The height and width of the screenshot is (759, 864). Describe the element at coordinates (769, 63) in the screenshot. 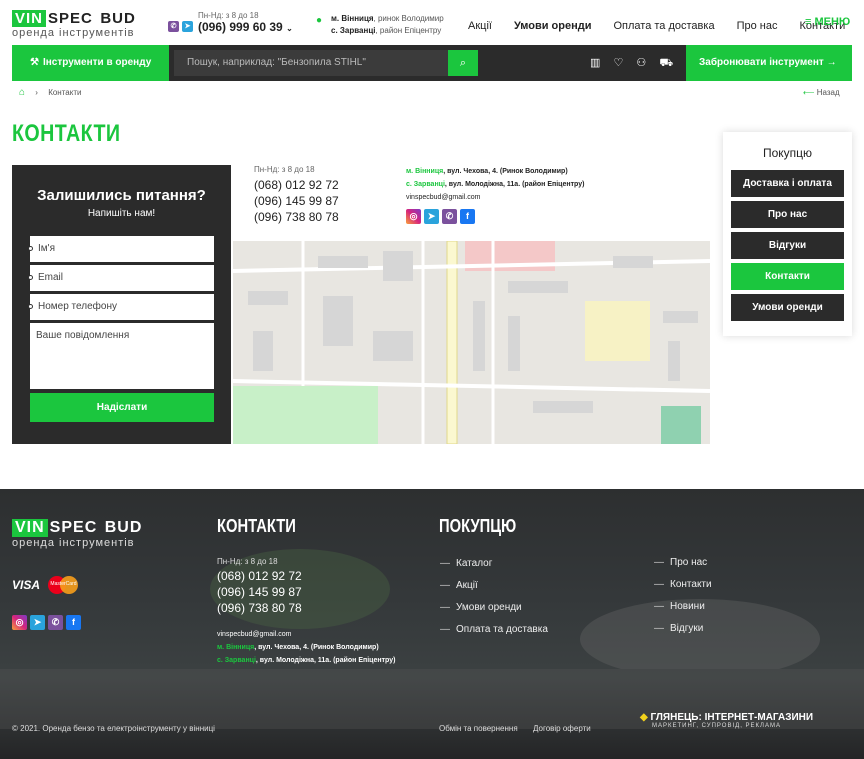

I see `book-tool-button: Забронювати інструмент →` at that location.